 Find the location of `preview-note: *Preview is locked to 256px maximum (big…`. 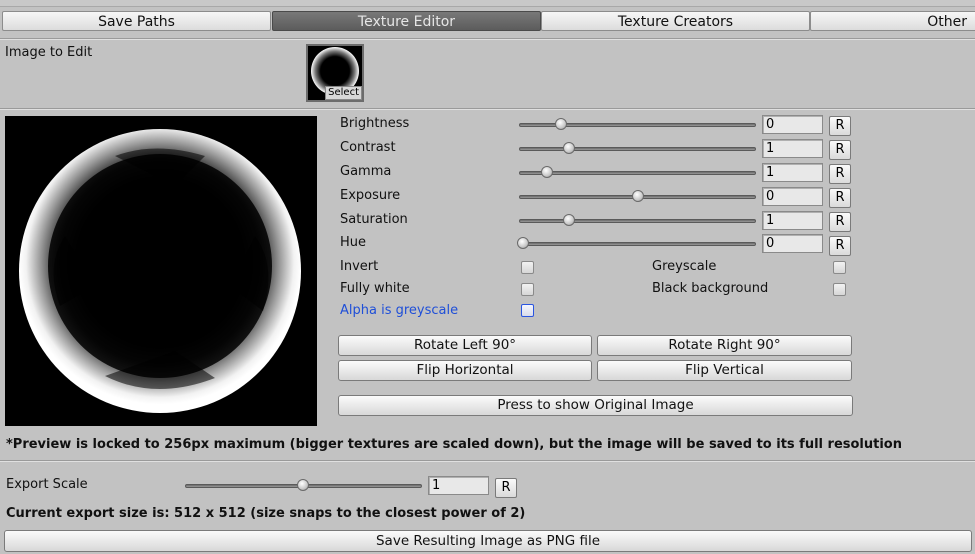

preview-note: *Preview is locked to 256px maximum (big… is located at coordinates (454, 444).